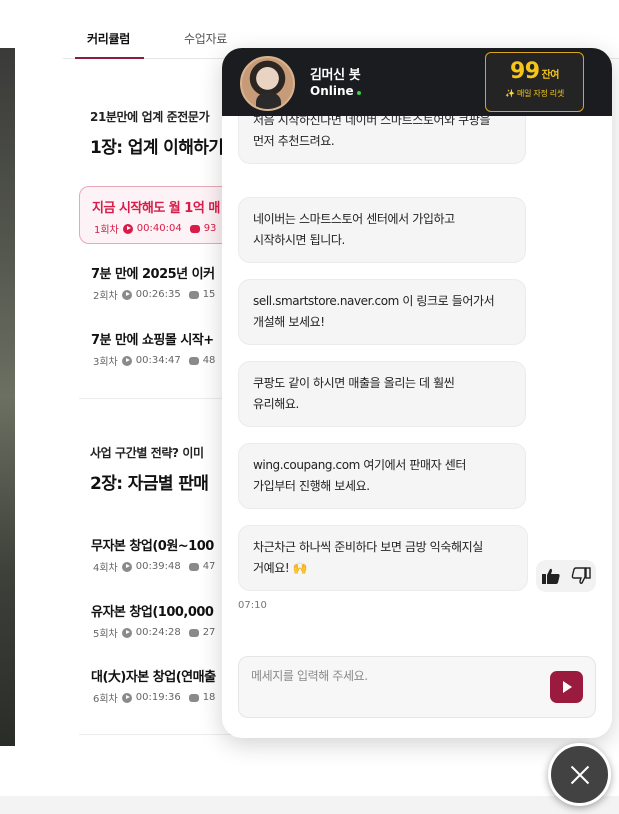 This screenshot has height=814, width=619. I want to click on feedback-buttons, so click(566, 576).